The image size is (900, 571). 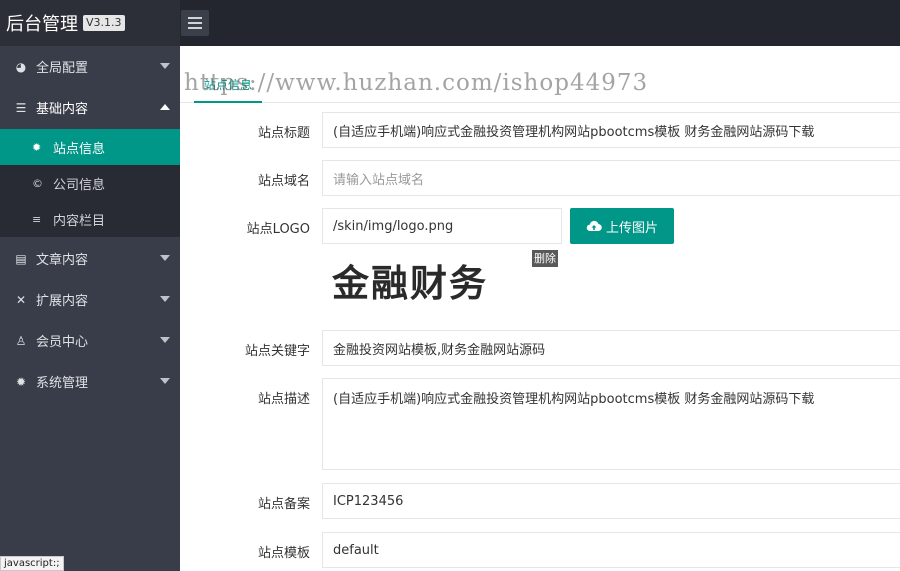 I want to click on tab-bar: 站点信息, so click(x=540, y=74).